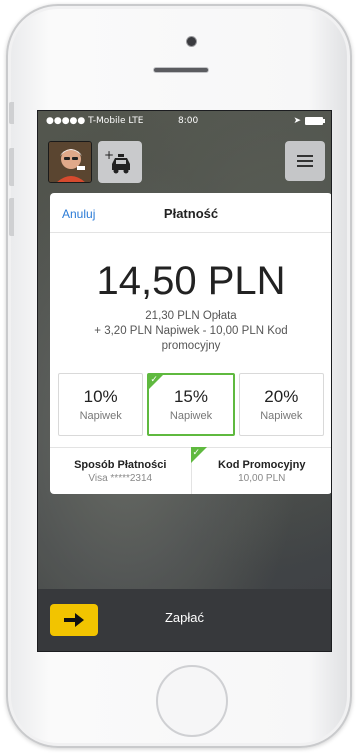  I want to click on sheet-title: Płatność, so click(191, 213).